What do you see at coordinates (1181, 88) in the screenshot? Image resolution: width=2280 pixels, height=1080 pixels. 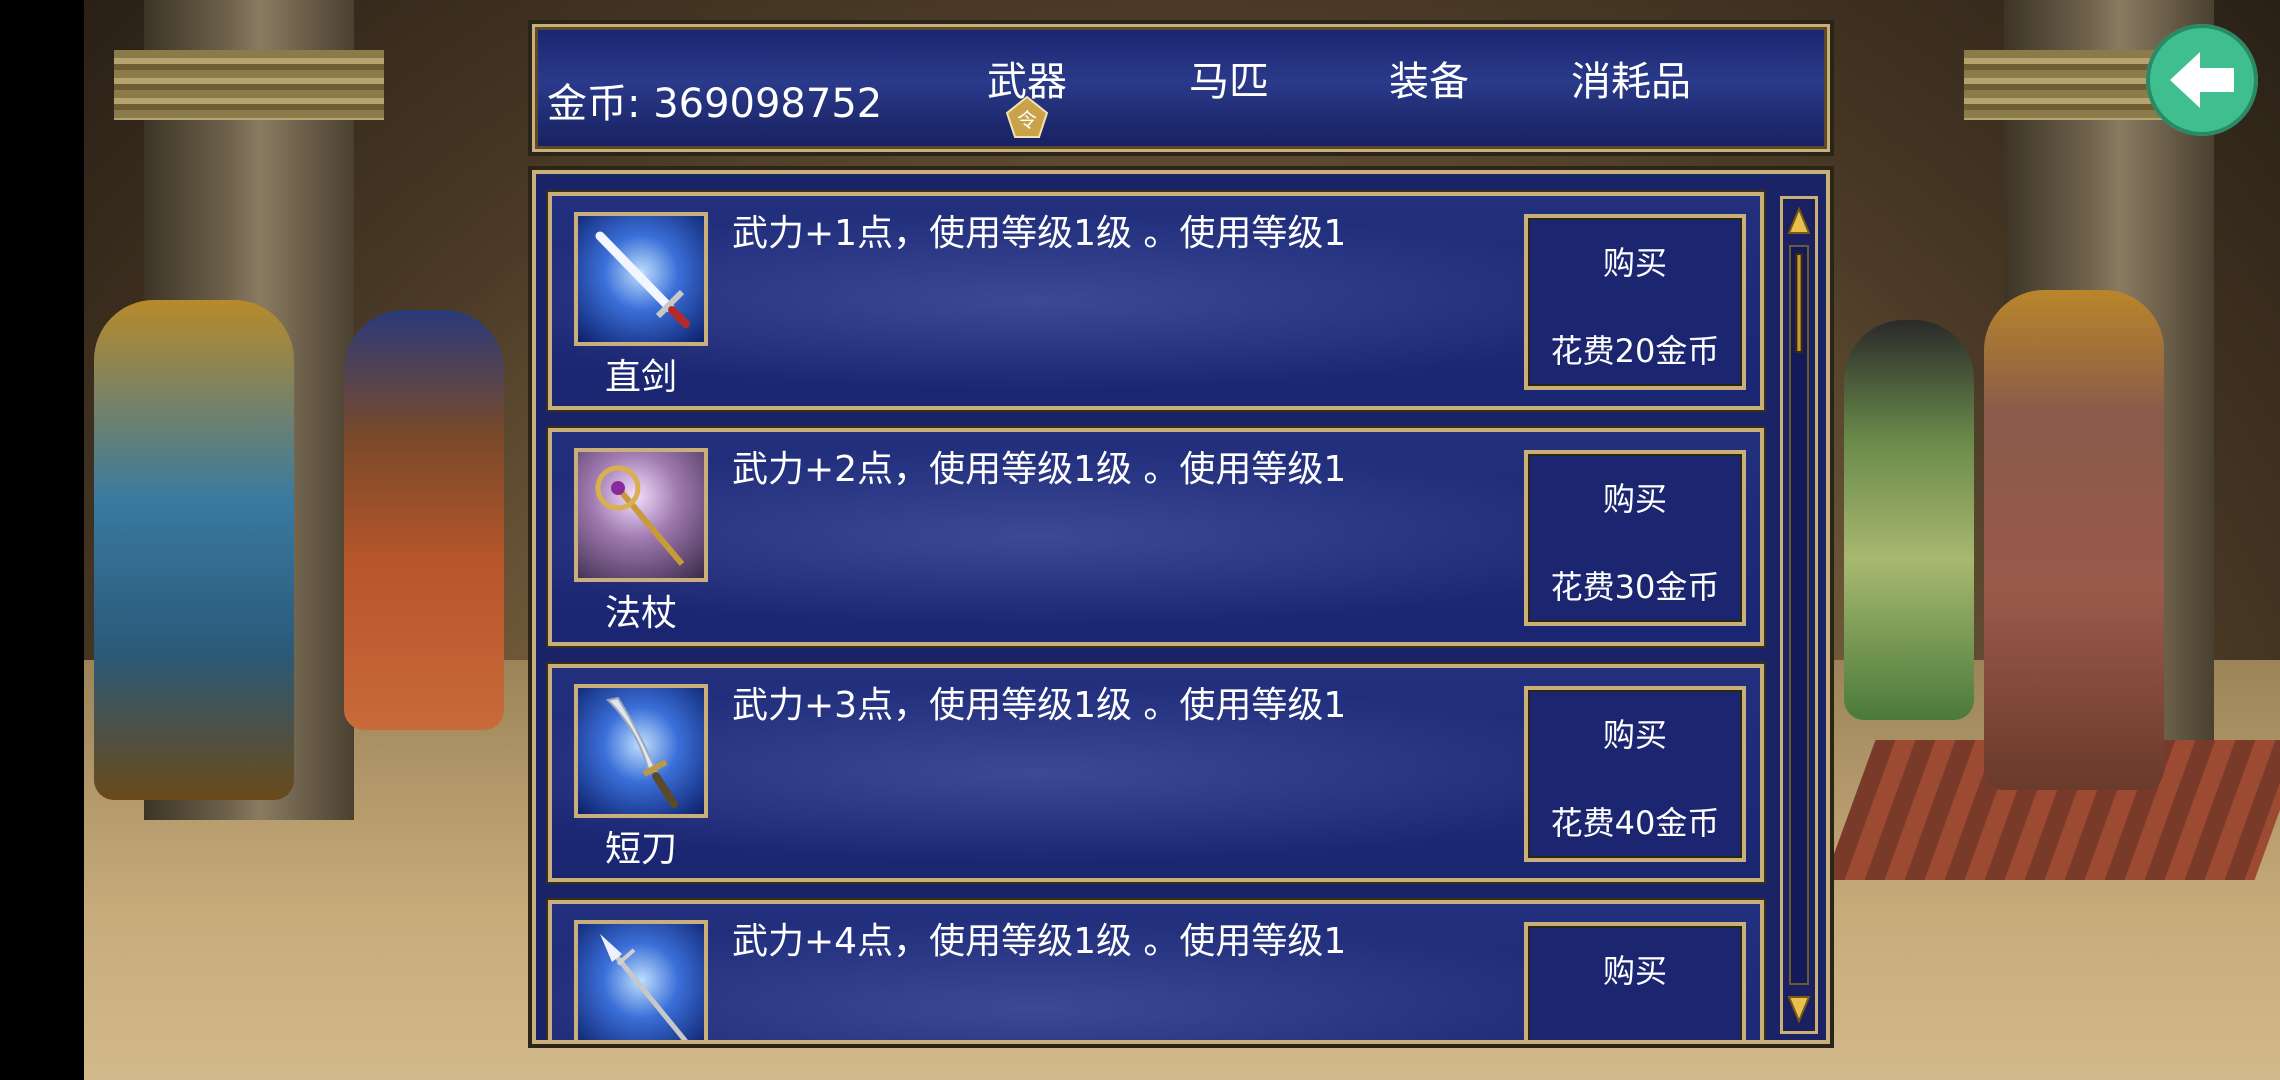 I see `shop-tab-bar: 金币: 369098752 武器 令 马匹 装备 消耗品` at bounding box center [1181, 88].